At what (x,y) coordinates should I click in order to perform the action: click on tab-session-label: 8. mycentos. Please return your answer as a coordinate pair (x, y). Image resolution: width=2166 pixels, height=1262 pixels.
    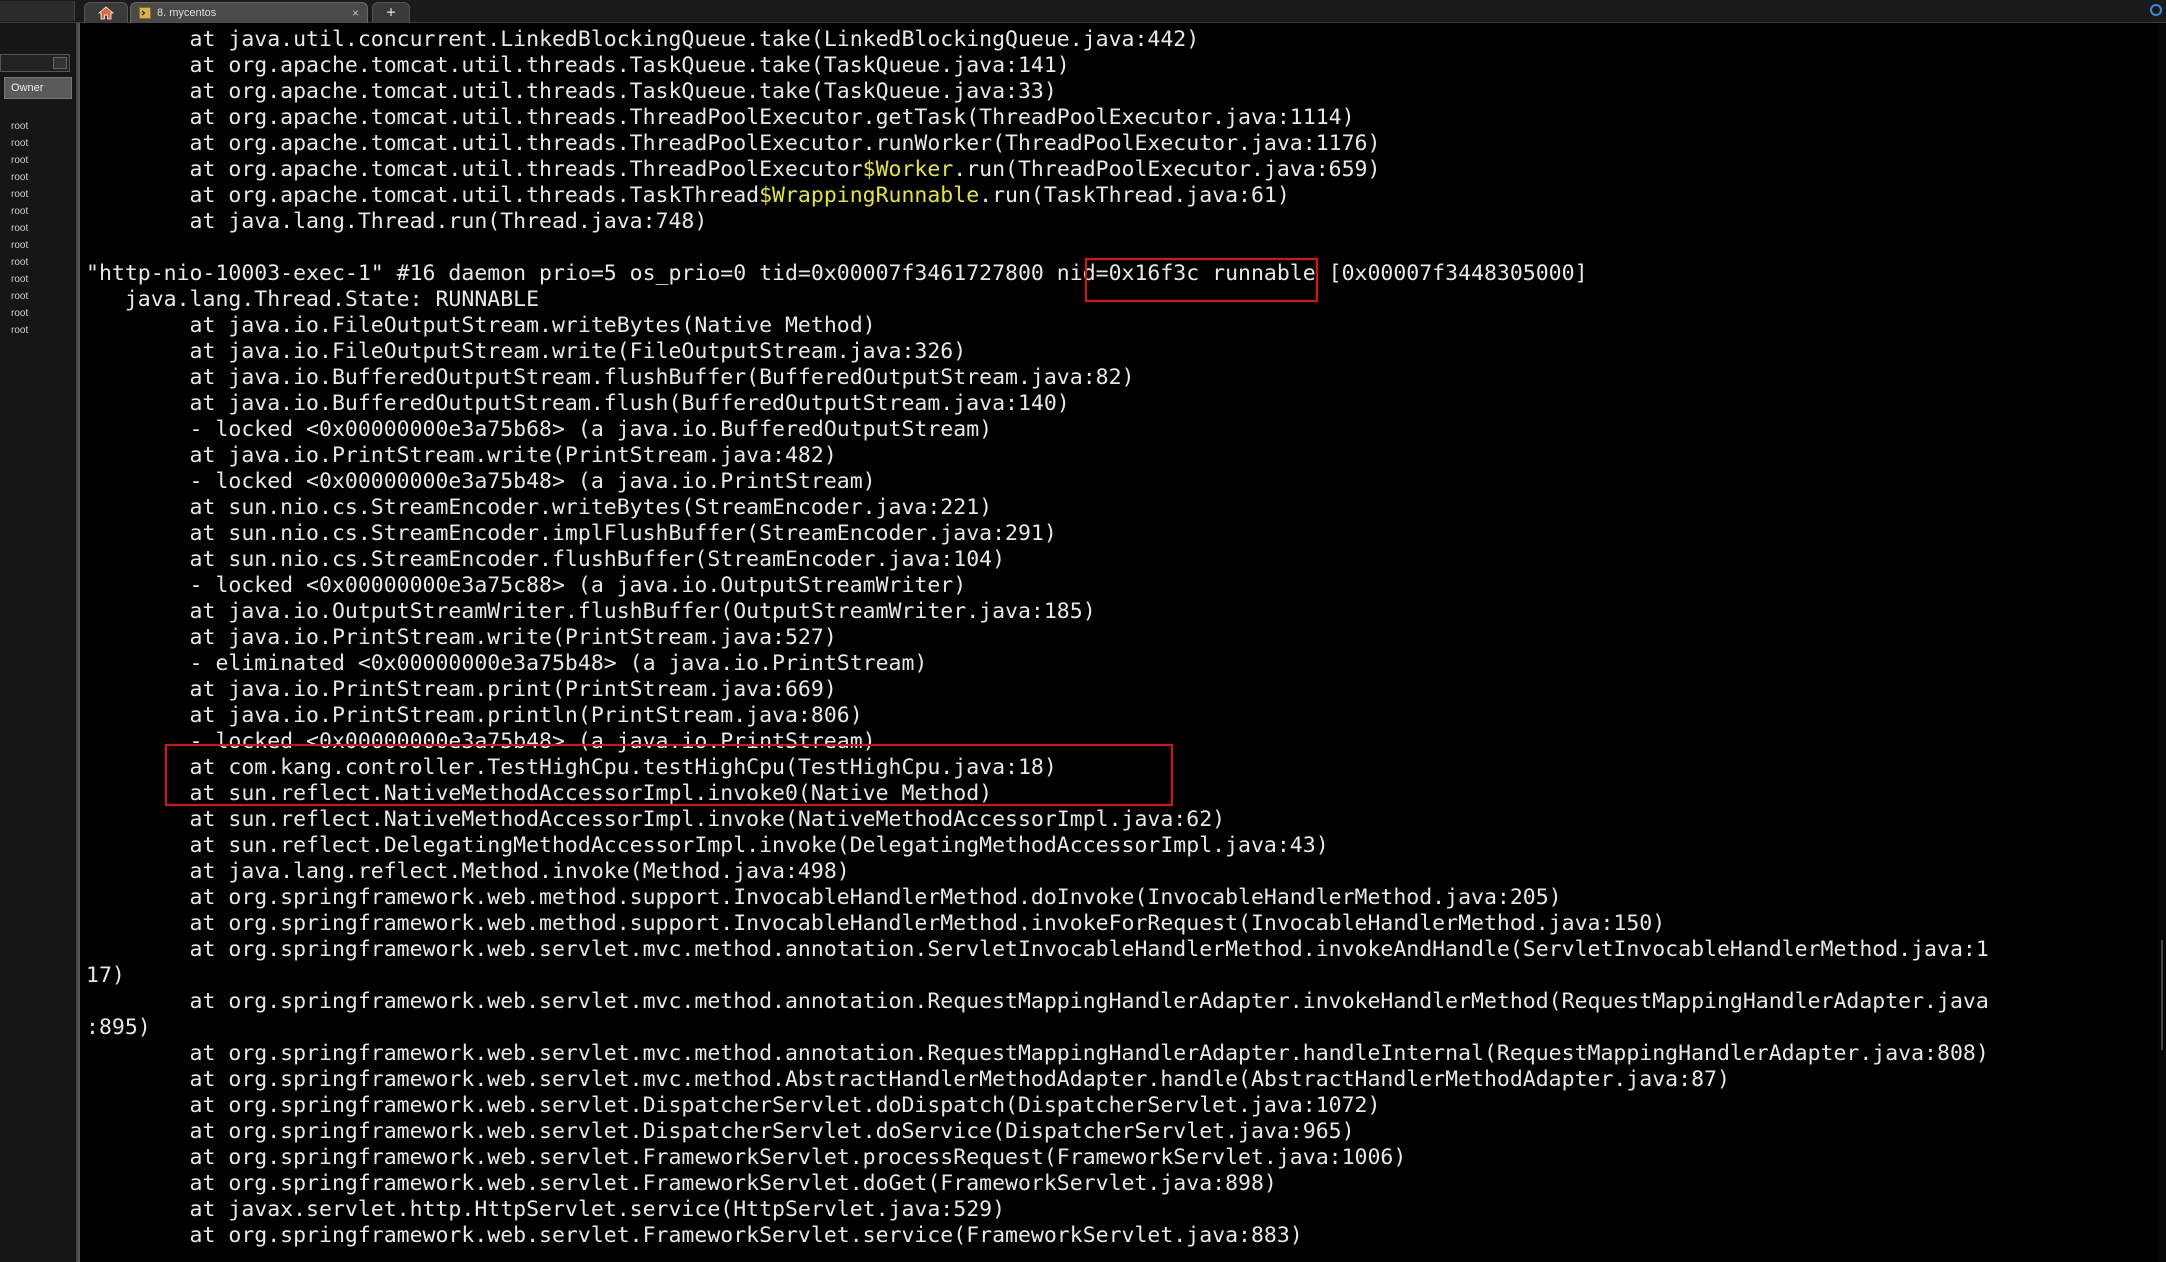
    Looking at the image, I should click on (187, 13).